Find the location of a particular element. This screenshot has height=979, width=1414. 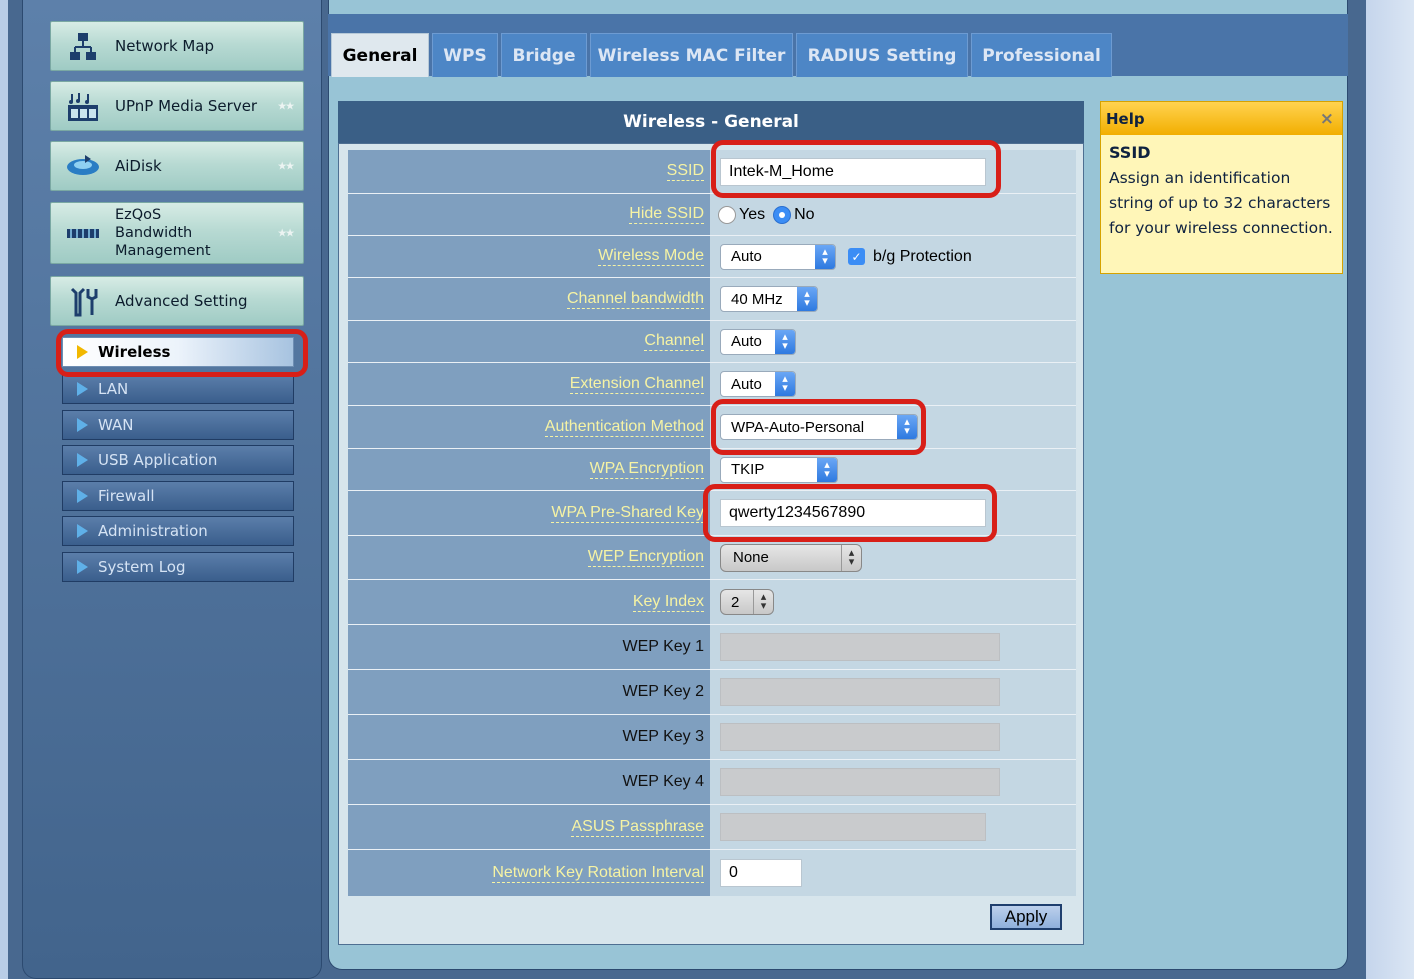

tab-general: General is located at coordinates (380, 55).